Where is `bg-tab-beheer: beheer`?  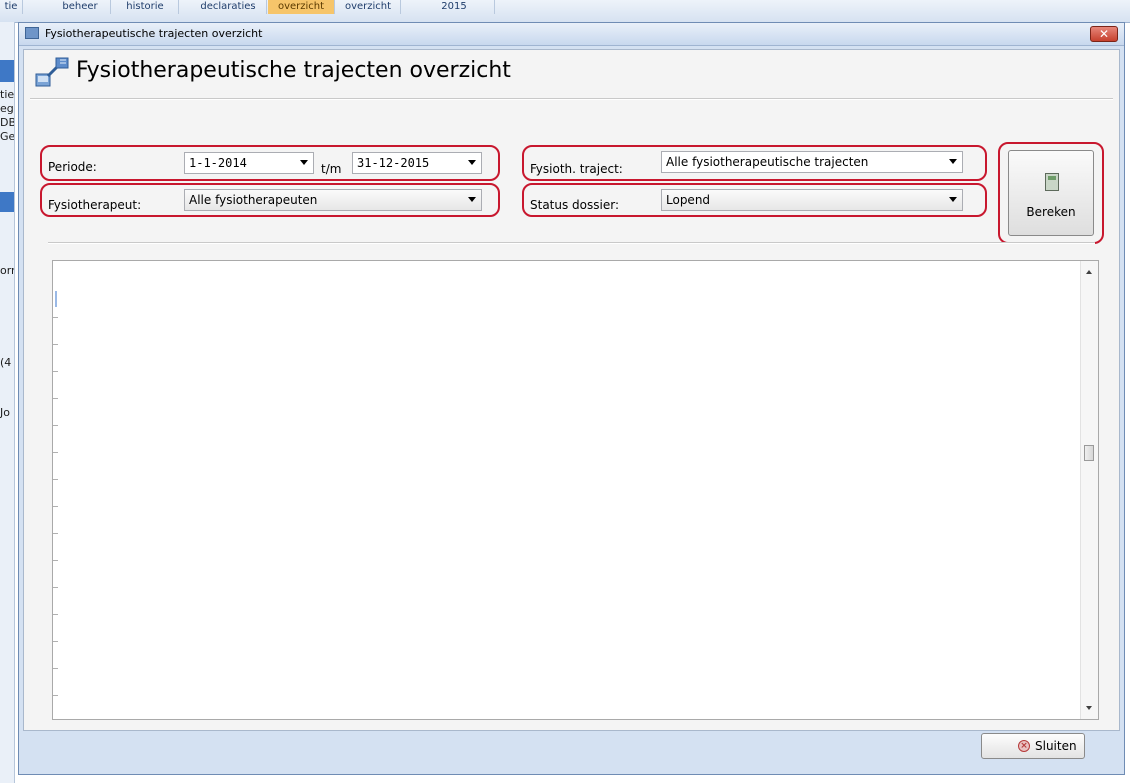 bg-tab-beheer: beheer is located at coordinates (80, 7).